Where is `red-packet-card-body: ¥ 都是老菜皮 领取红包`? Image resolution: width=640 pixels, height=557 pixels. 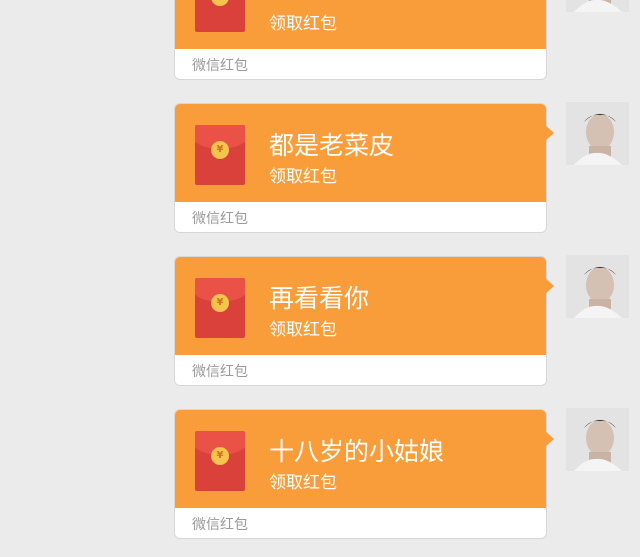 red-packet-card-body: ¥ 都是老菜皮 领取红包 is located at coordinates (360, 153).